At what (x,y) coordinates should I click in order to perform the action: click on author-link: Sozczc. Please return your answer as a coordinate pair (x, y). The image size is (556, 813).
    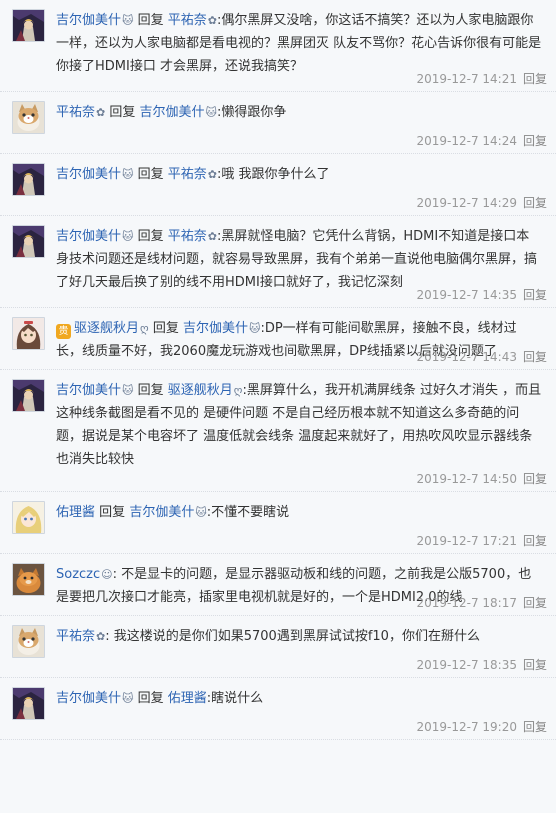
    Looking at the image, I should click on (78, 574).